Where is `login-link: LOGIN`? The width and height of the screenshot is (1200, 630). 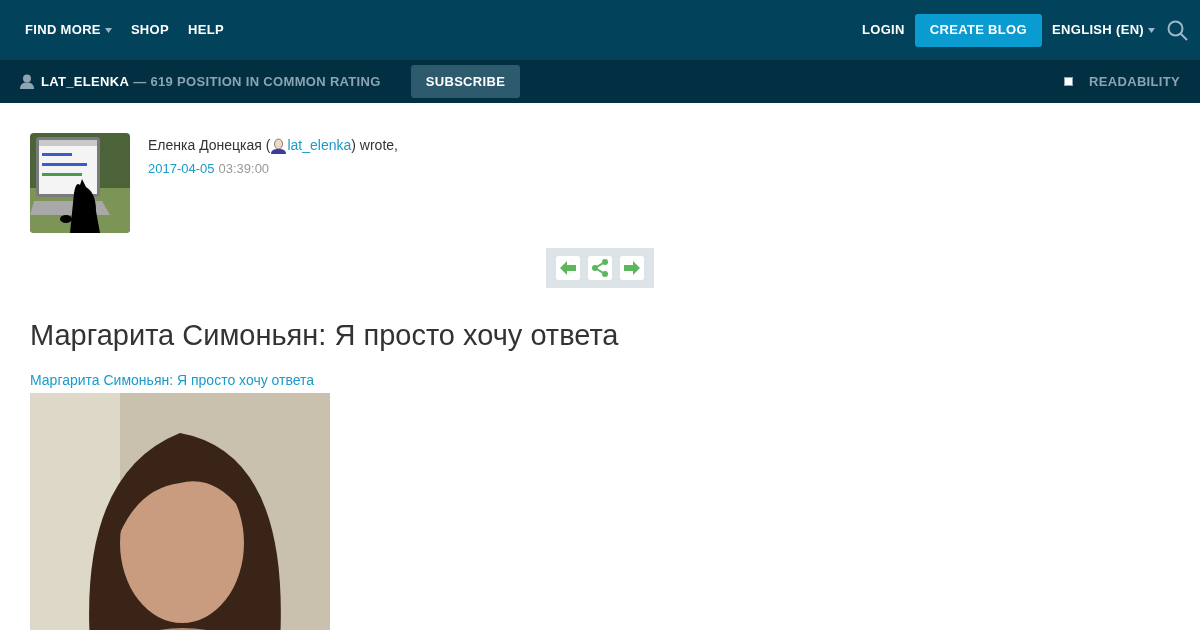
login-link: LOGIN is located at coordinates (883, 30).